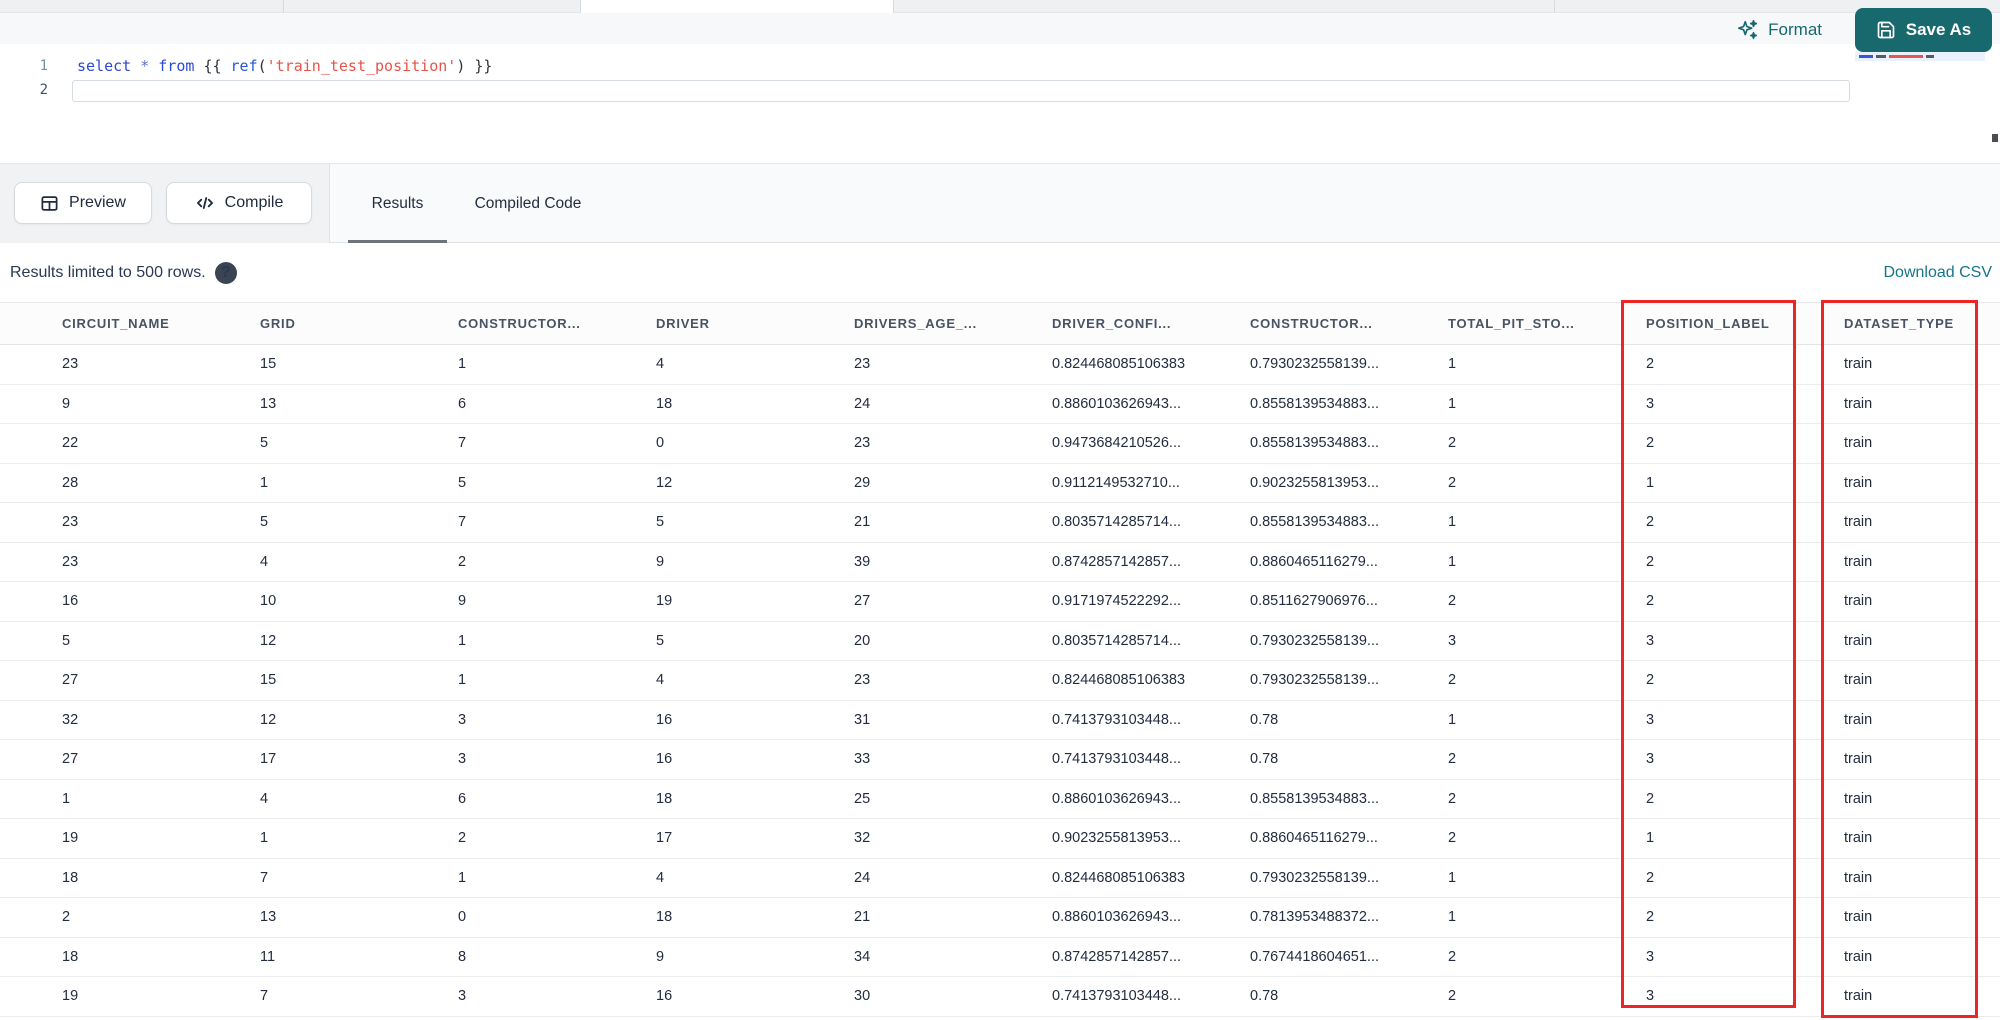 This screenshot has width=2000, height=1020. I want to click on save-as-button: Save As, so click(1923, 30).